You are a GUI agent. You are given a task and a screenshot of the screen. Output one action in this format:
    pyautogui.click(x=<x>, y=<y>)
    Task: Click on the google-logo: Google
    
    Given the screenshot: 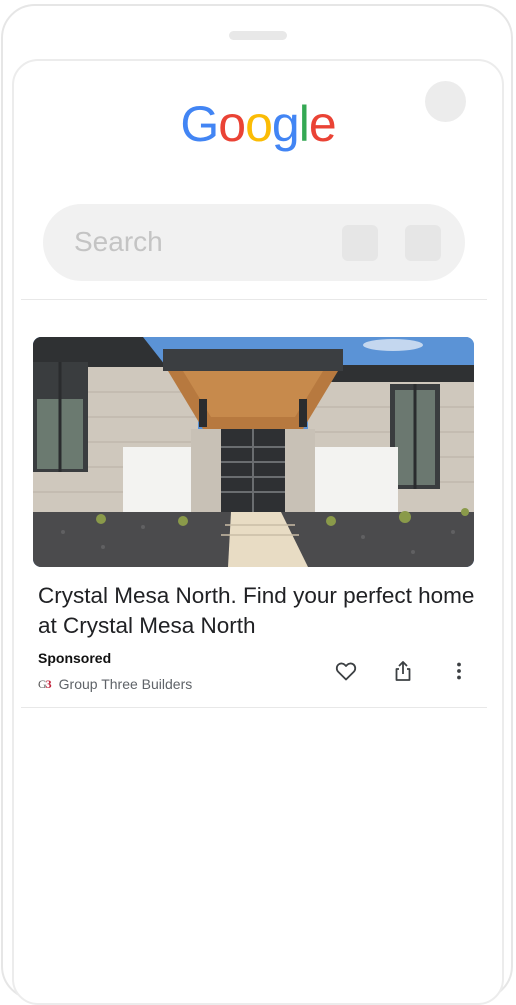 What is the action you would take?
    pyautogui.click(x=258, y=124)
    